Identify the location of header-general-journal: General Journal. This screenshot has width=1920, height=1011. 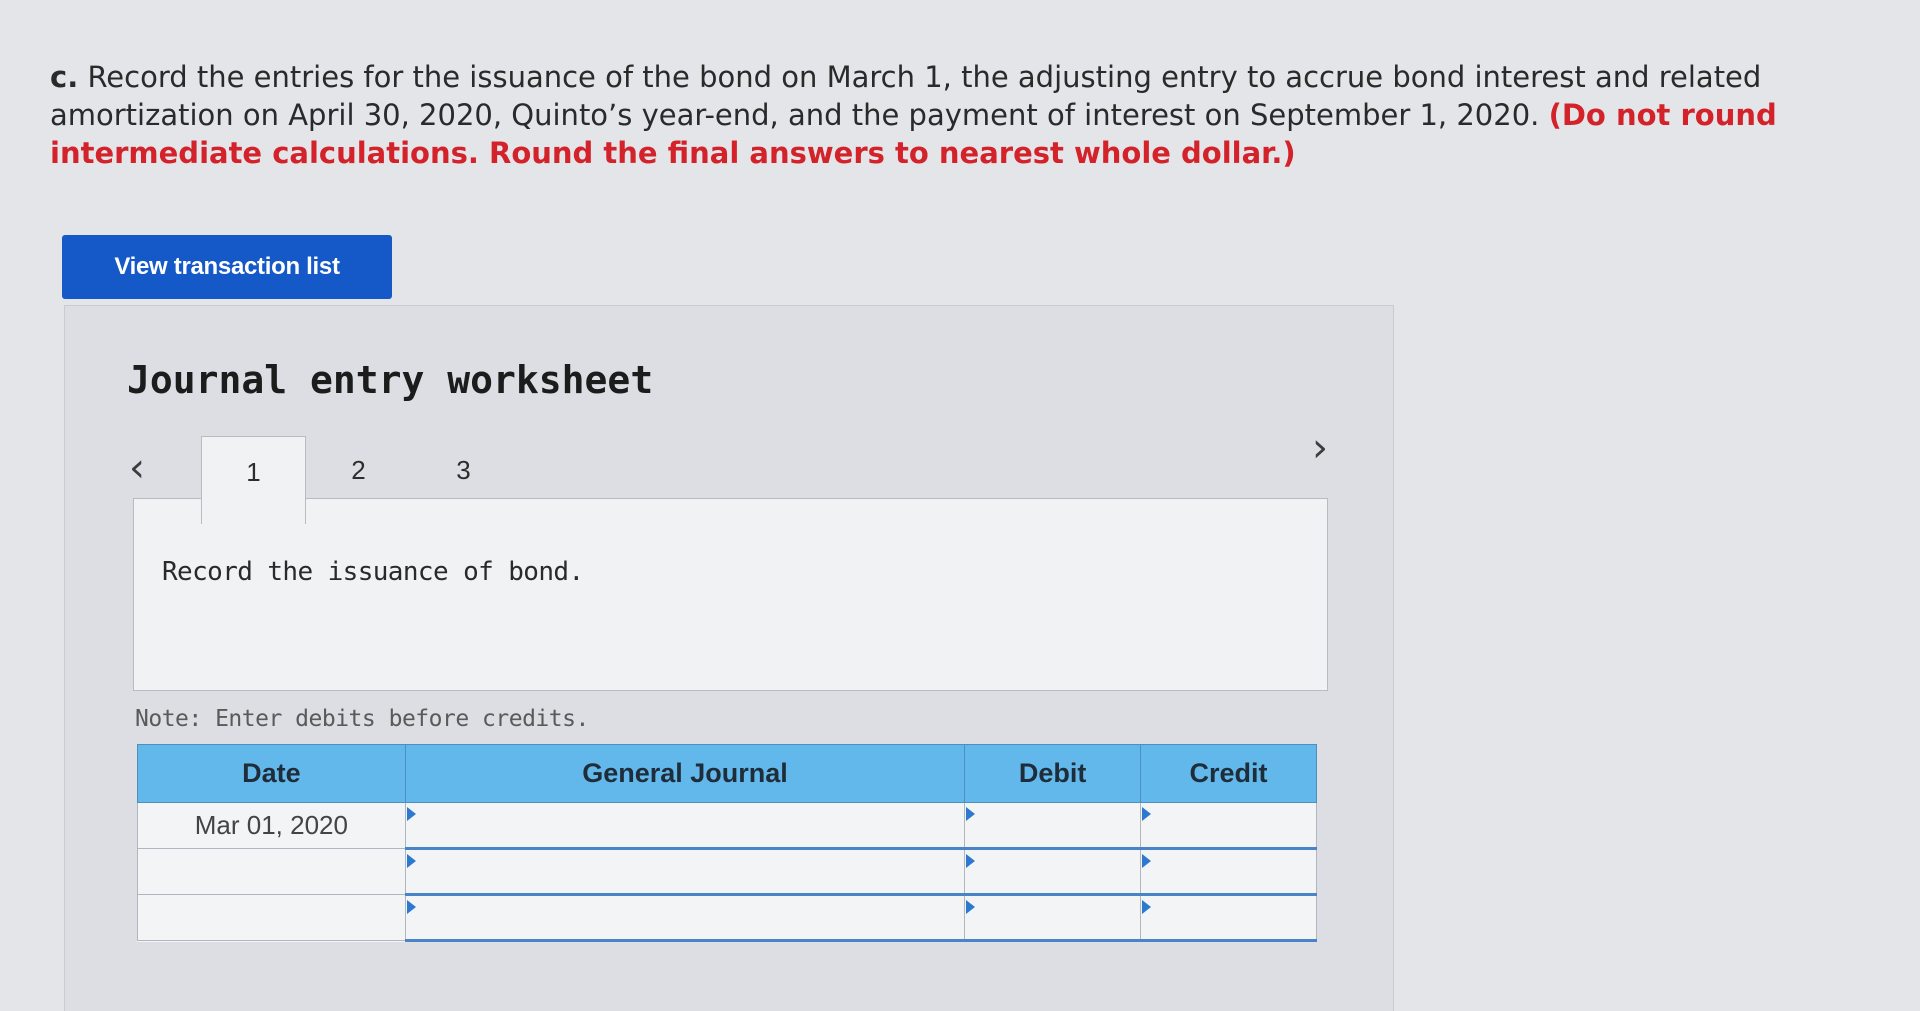
(685, 773).